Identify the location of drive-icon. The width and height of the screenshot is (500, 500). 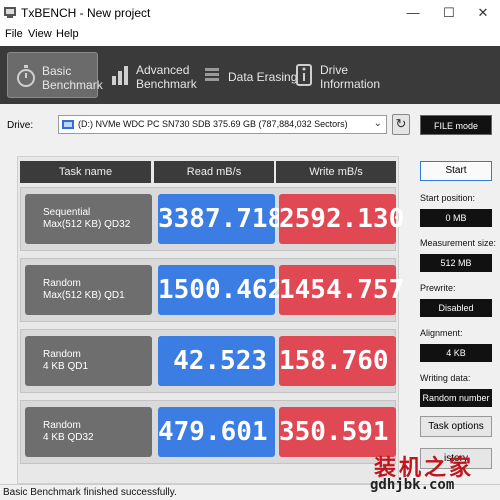
(68, 124).